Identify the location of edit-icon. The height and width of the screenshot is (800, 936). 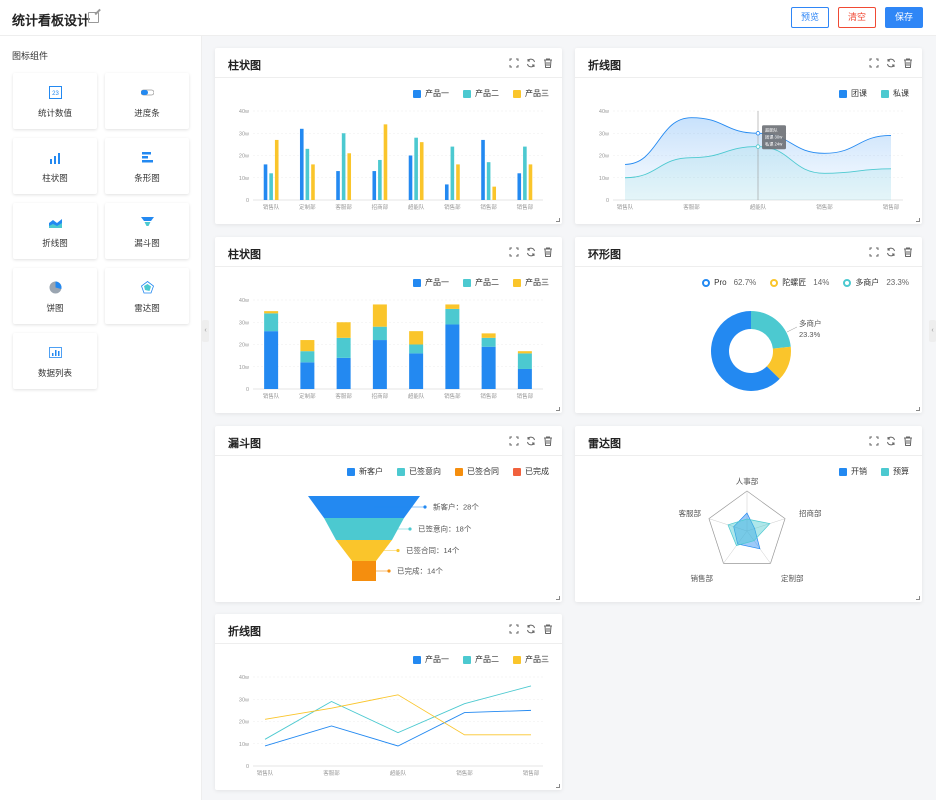
(93, 17).